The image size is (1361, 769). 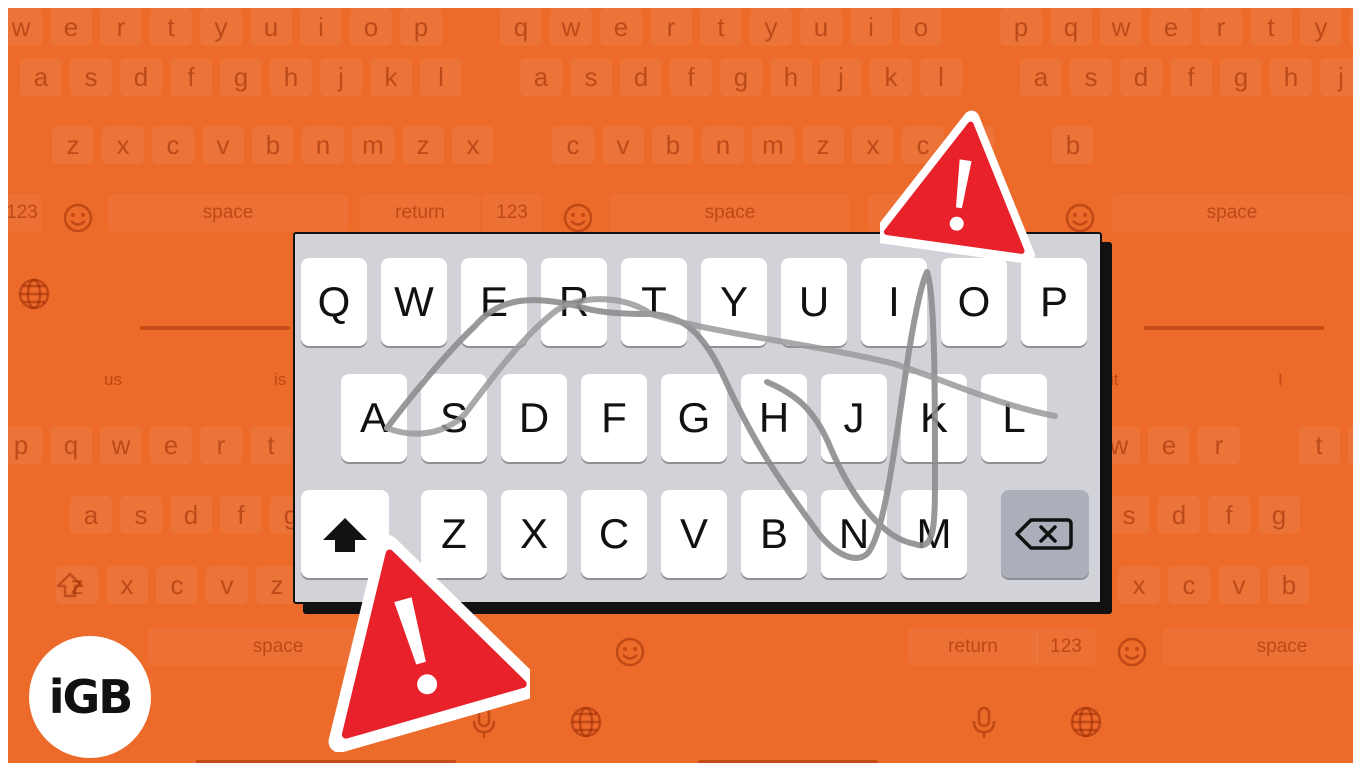 What do you see at coordinates (854, 534) in the screenshot?
I see `key-n: N` at bounding box center [854, 534].